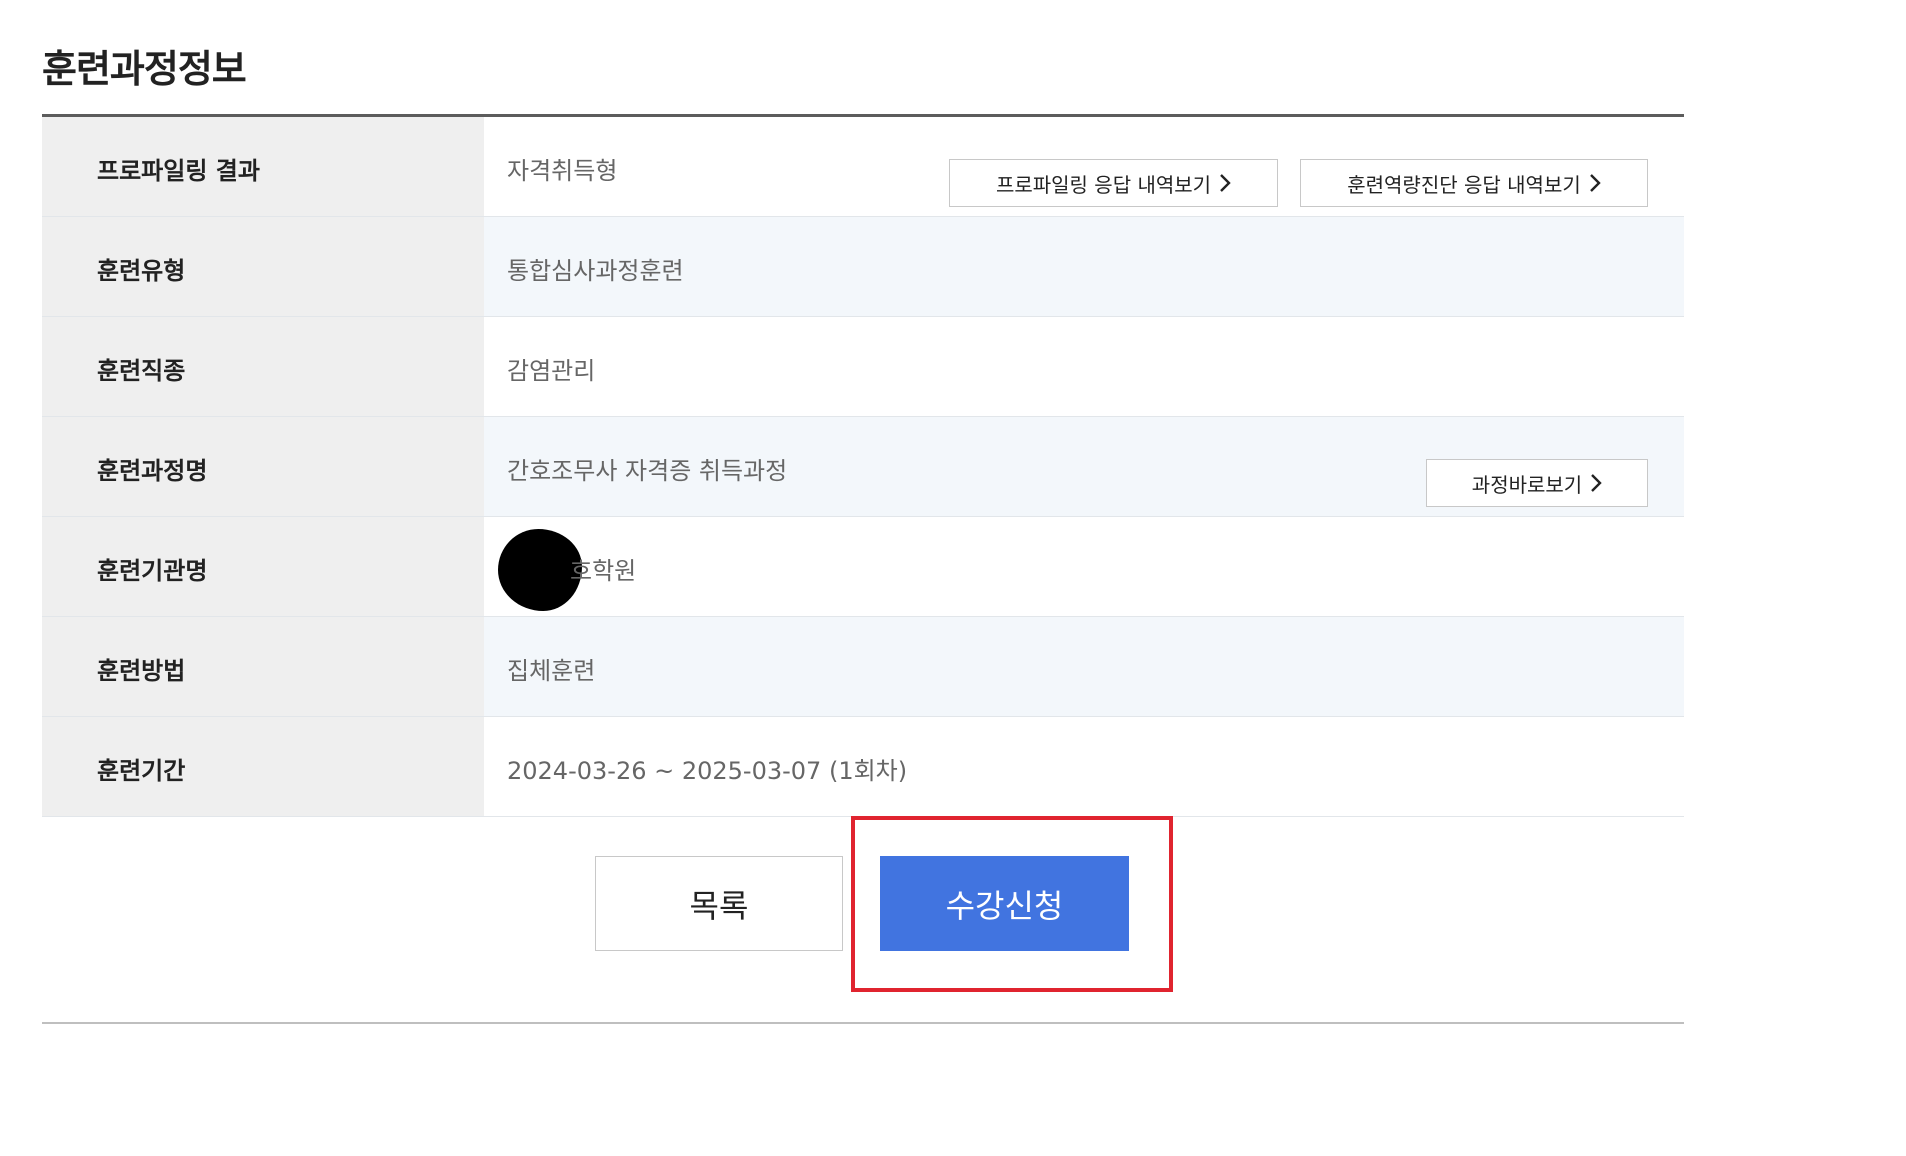  What do you see at coordinates (551, 371) in the screenshot?
I see `info-value: 감염관리` at bounding box center [551, 371].